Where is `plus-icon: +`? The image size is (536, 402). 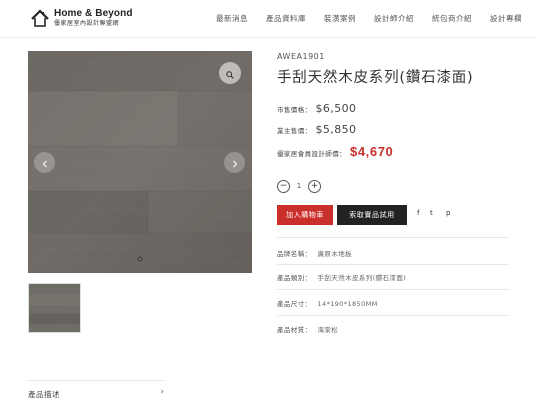 plus-icon: + is located at coordinates (314, 185).